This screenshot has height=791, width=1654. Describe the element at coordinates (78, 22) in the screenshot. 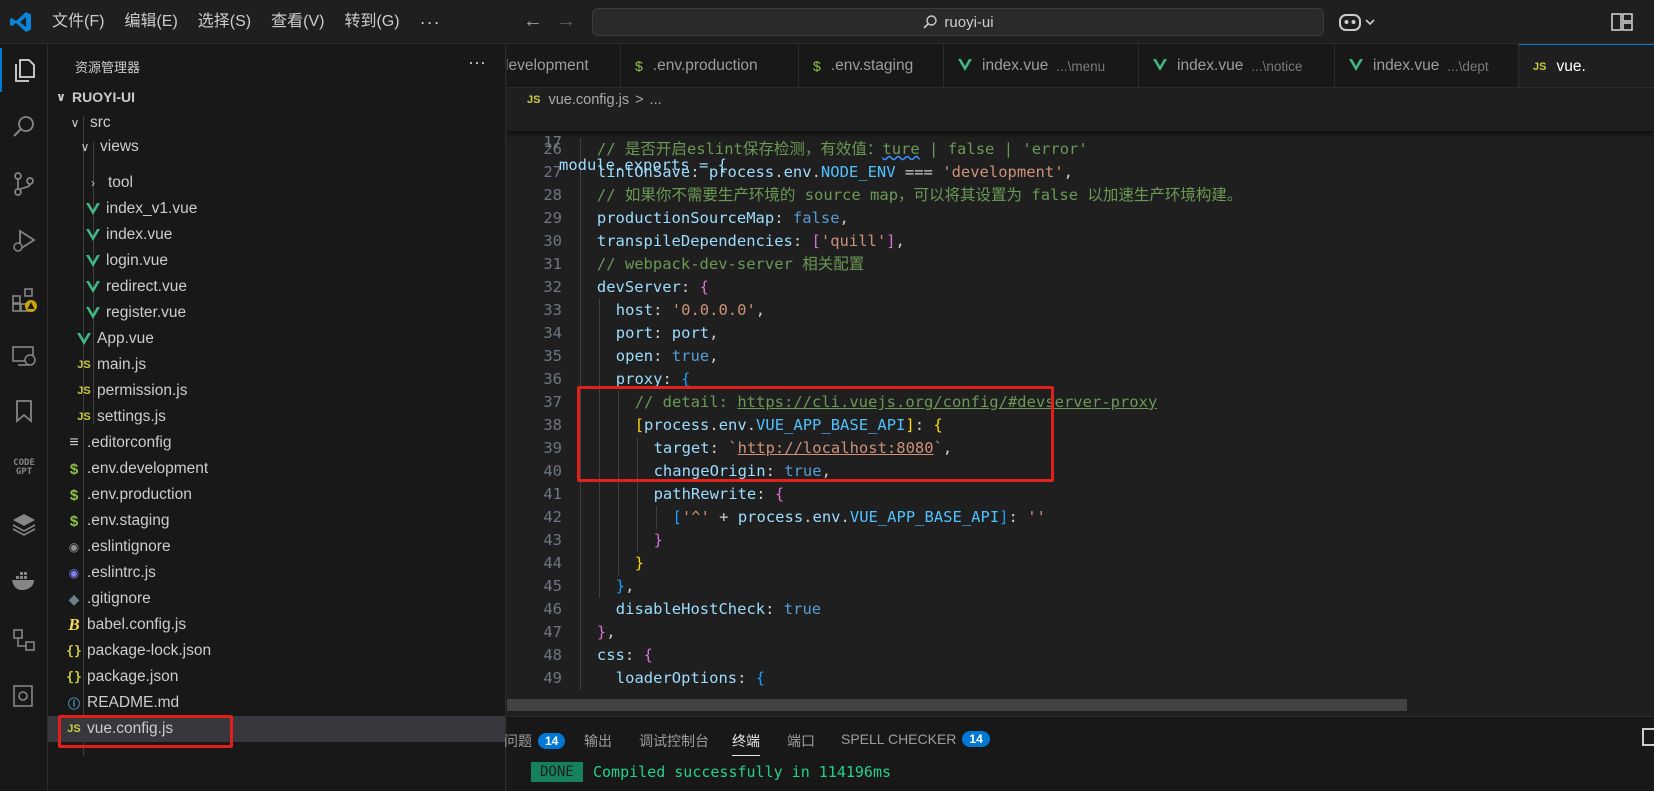

I see `menu-file: 文件(F)` at that location.